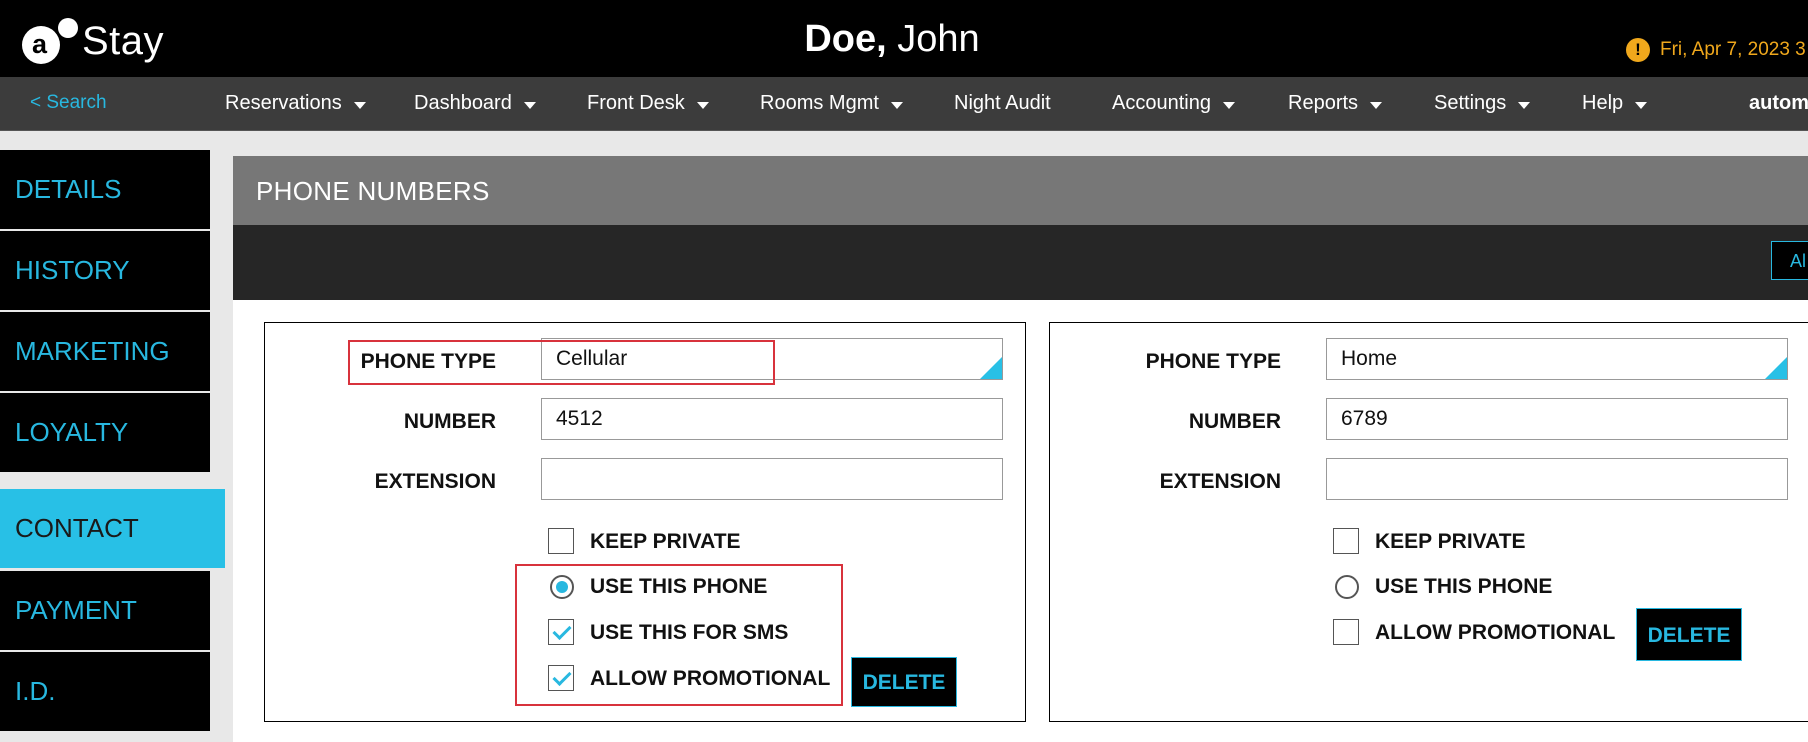 This screenshot has width=1808, height=742. I want to click on nav-night-audit: Night Audit, so click(1002, 103).